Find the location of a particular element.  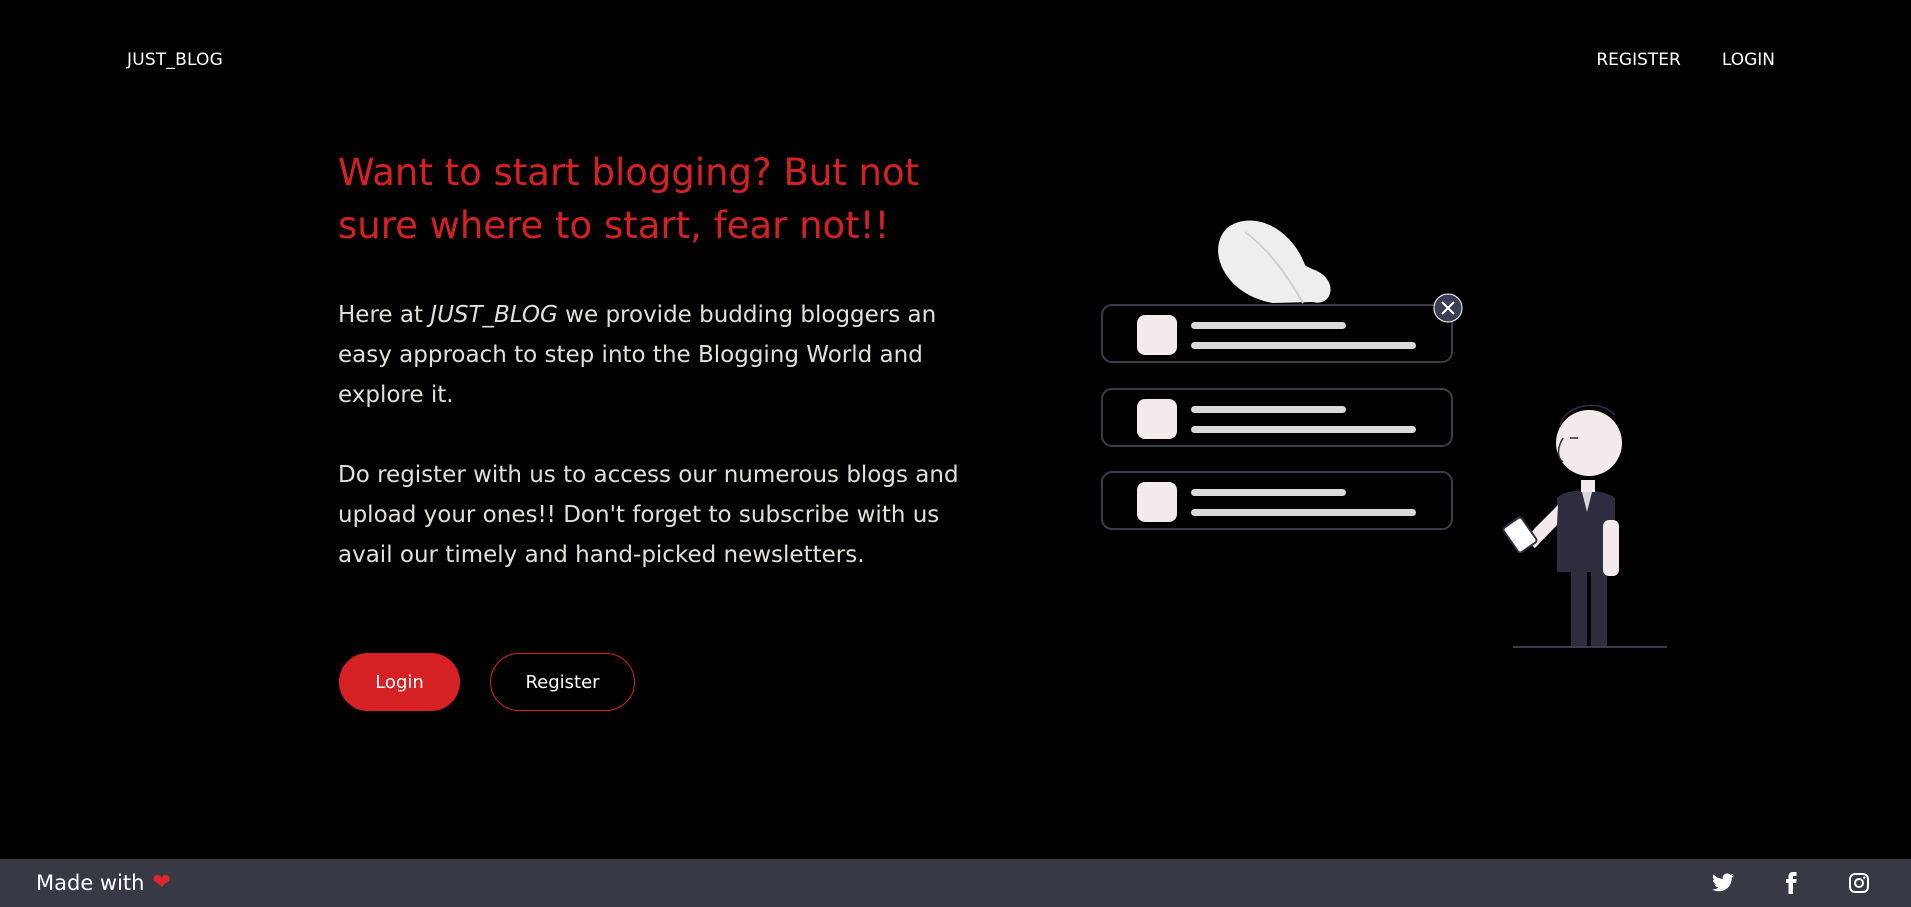

nav-register-link: REGISTER is located at coordinates (1638, 60).